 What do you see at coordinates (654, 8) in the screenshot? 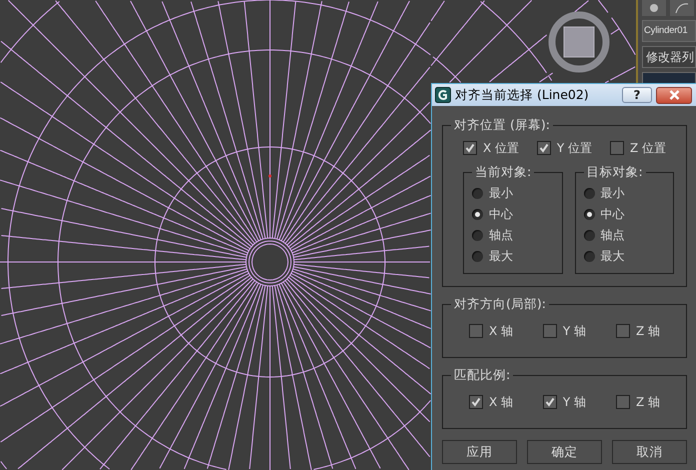
I see `modify-tab` at bounding box center [654, 8].